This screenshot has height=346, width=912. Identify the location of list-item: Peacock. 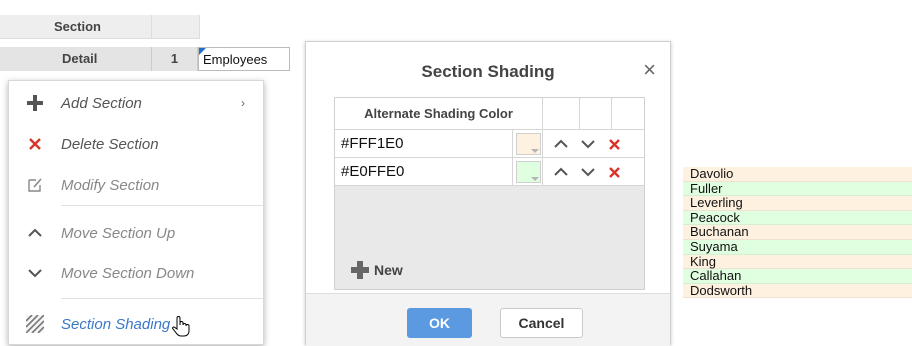
(797, 218).